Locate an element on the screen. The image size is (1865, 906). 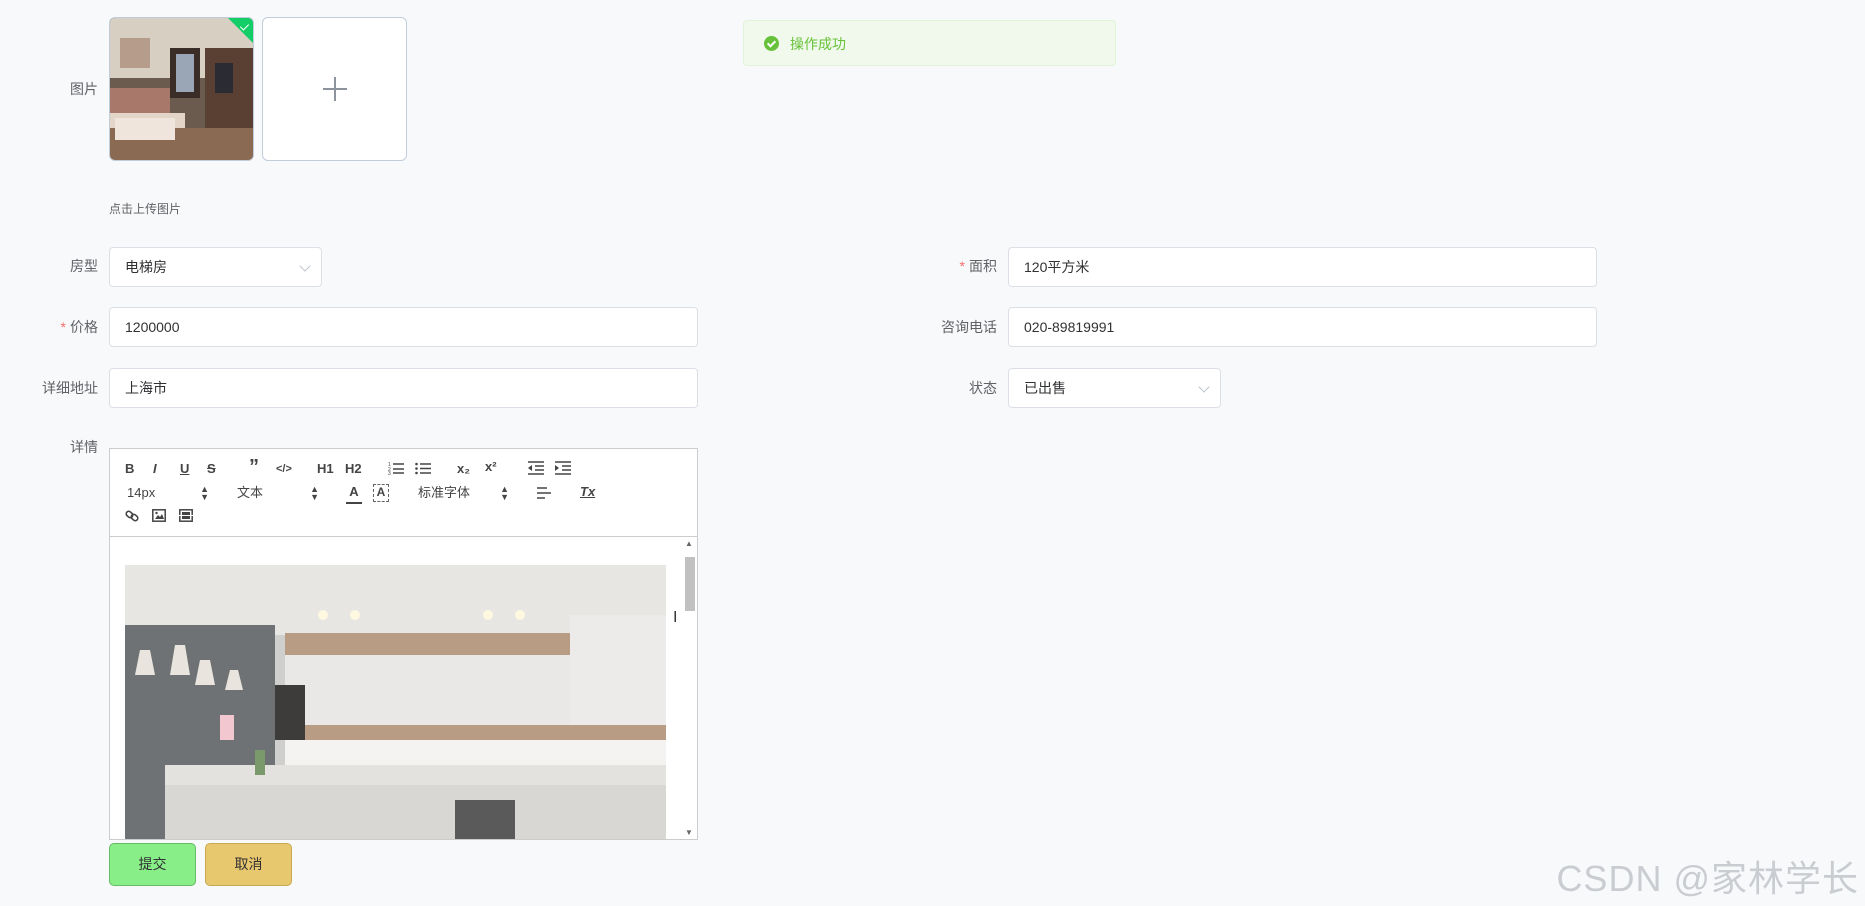
submit-button: 提交 is located at coordinates (152, 864).